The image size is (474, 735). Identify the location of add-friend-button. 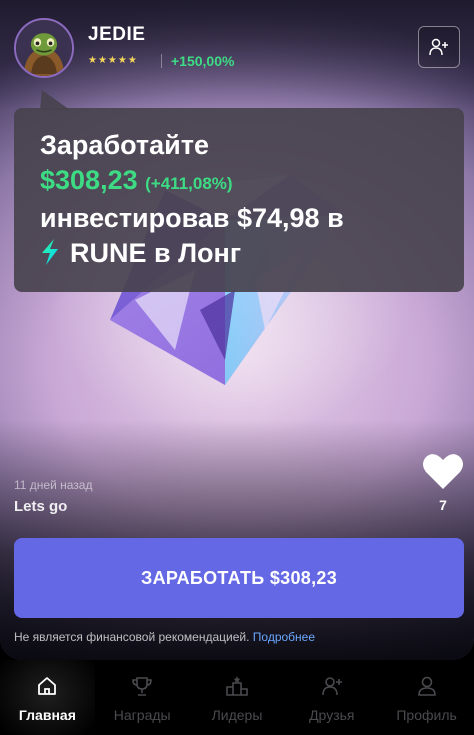
(439, 47).